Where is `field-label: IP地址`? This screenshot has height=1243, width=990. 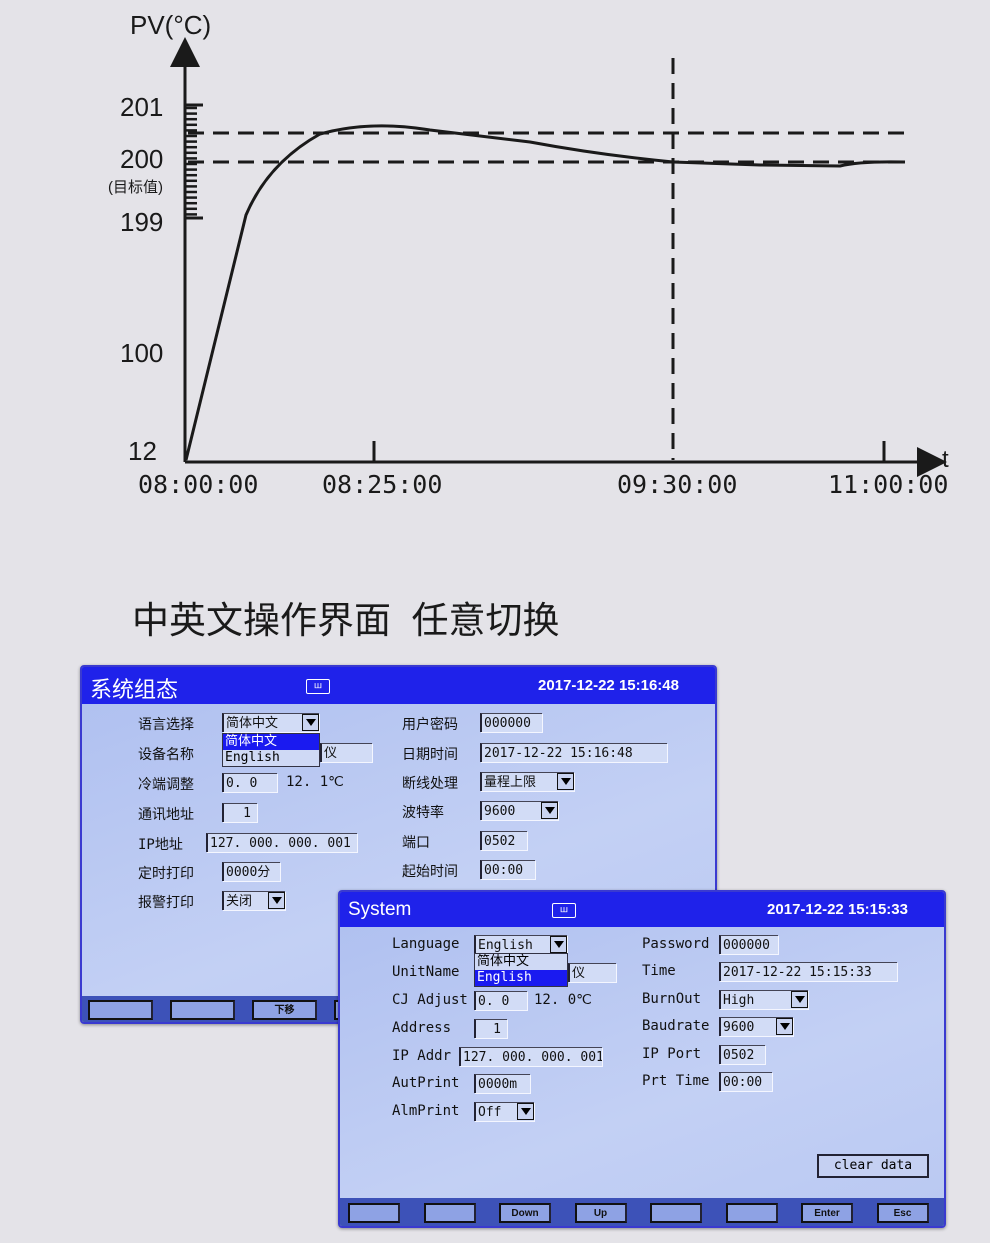
field-label: IP地址 is located at coordinates (160, 845).